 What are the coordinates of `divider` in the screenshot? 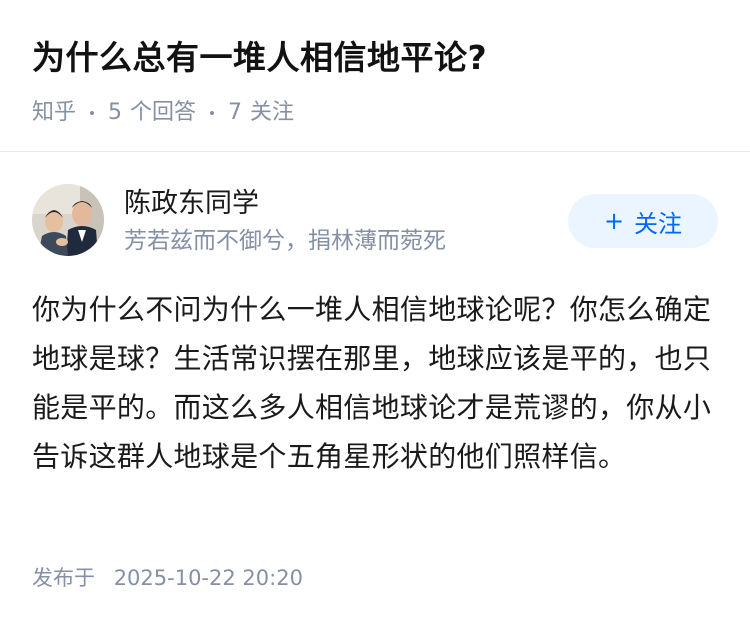 It's located at (375, 151).